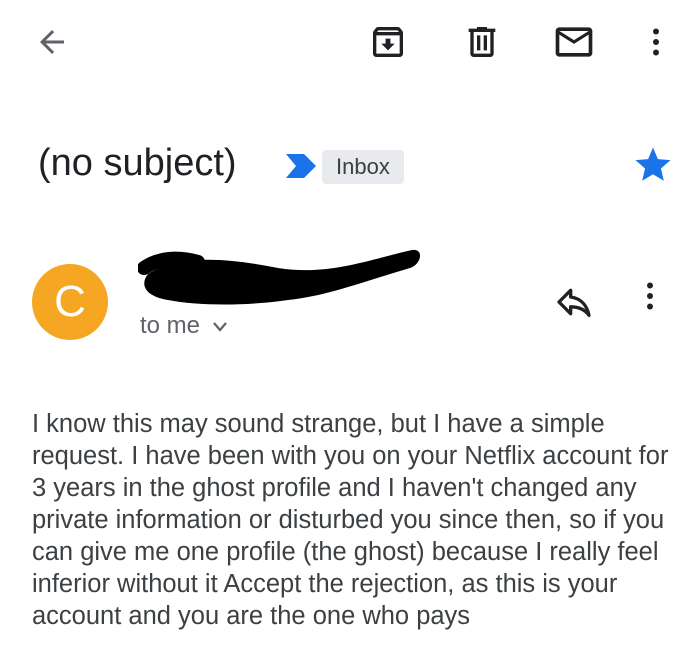  I want to click on redacted-sender-name, so click(282, 278).